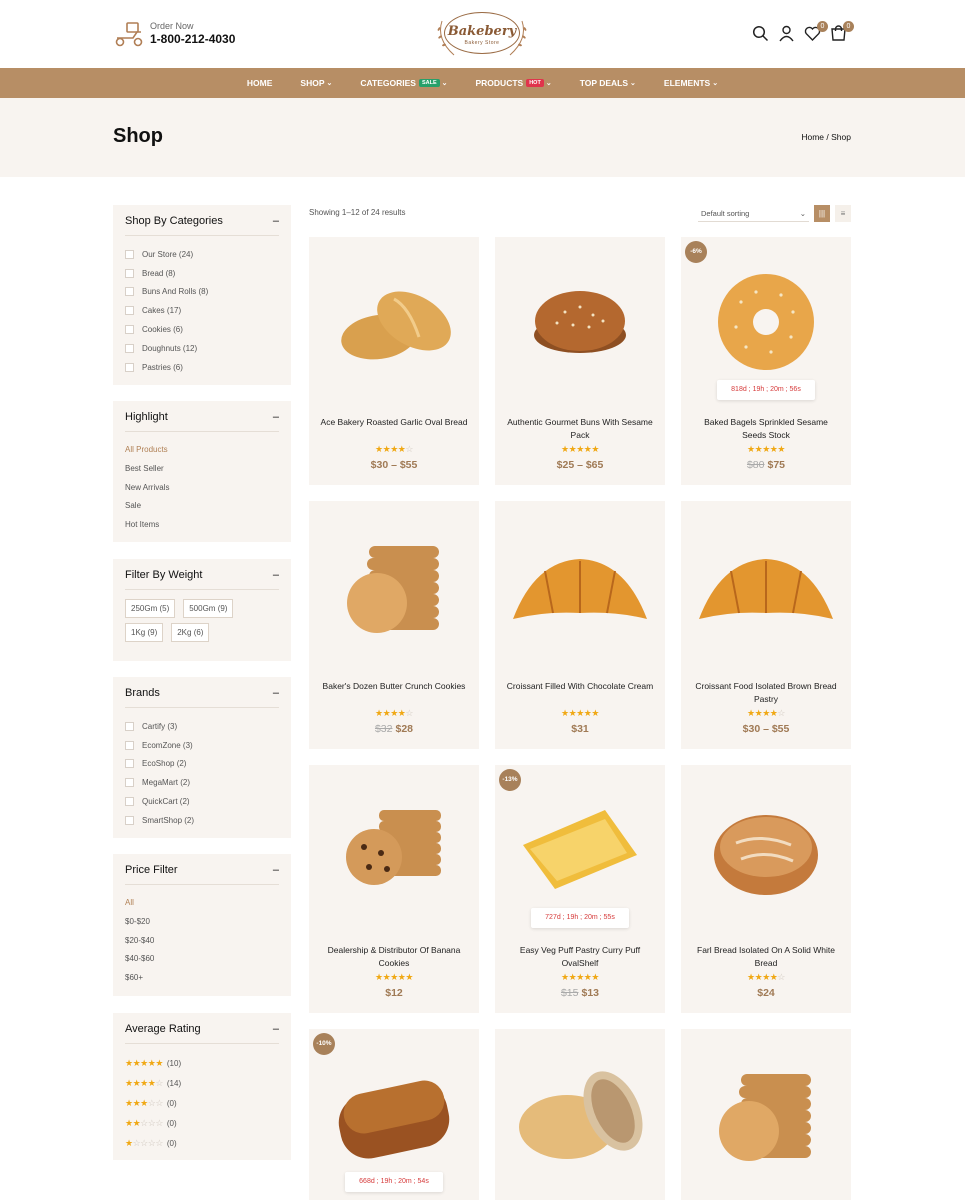  I want to click on price-link: $60+, so click(202, 978).